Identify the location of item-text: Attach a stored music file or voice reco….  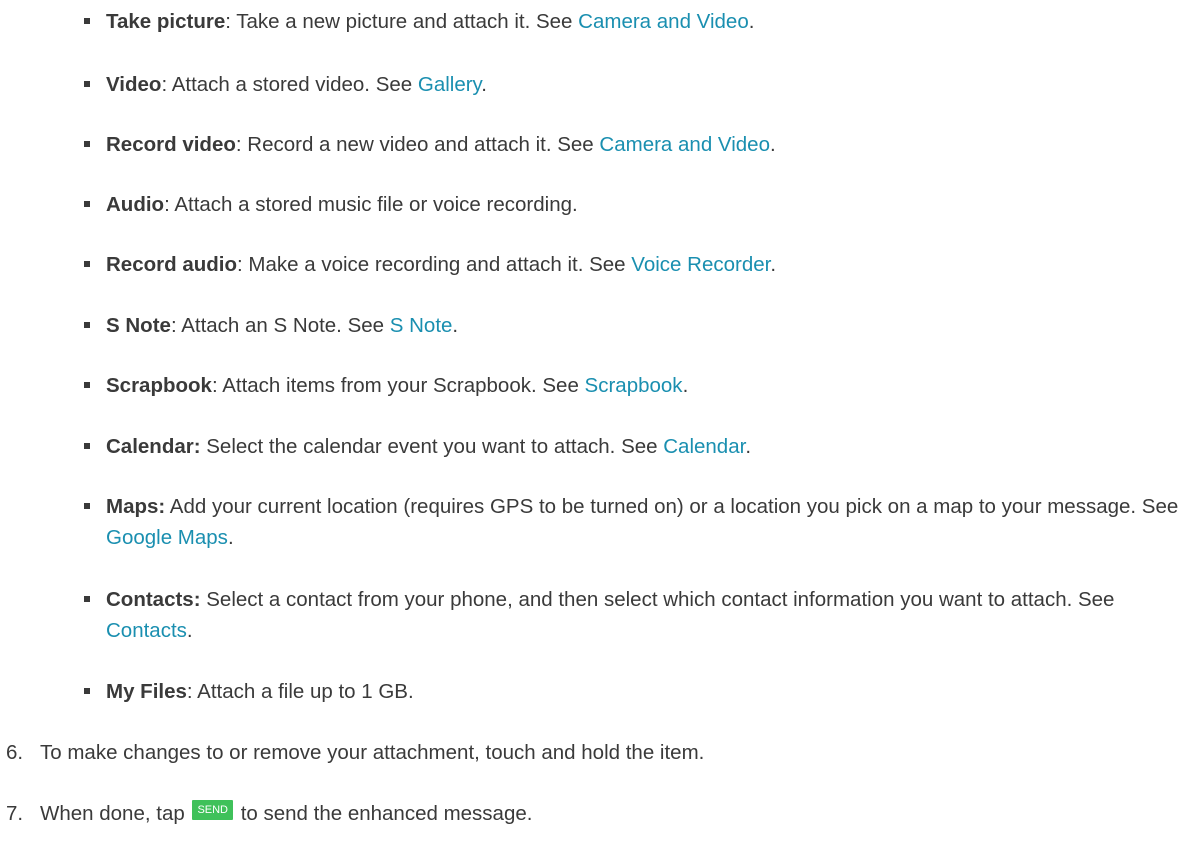
(373, 204).